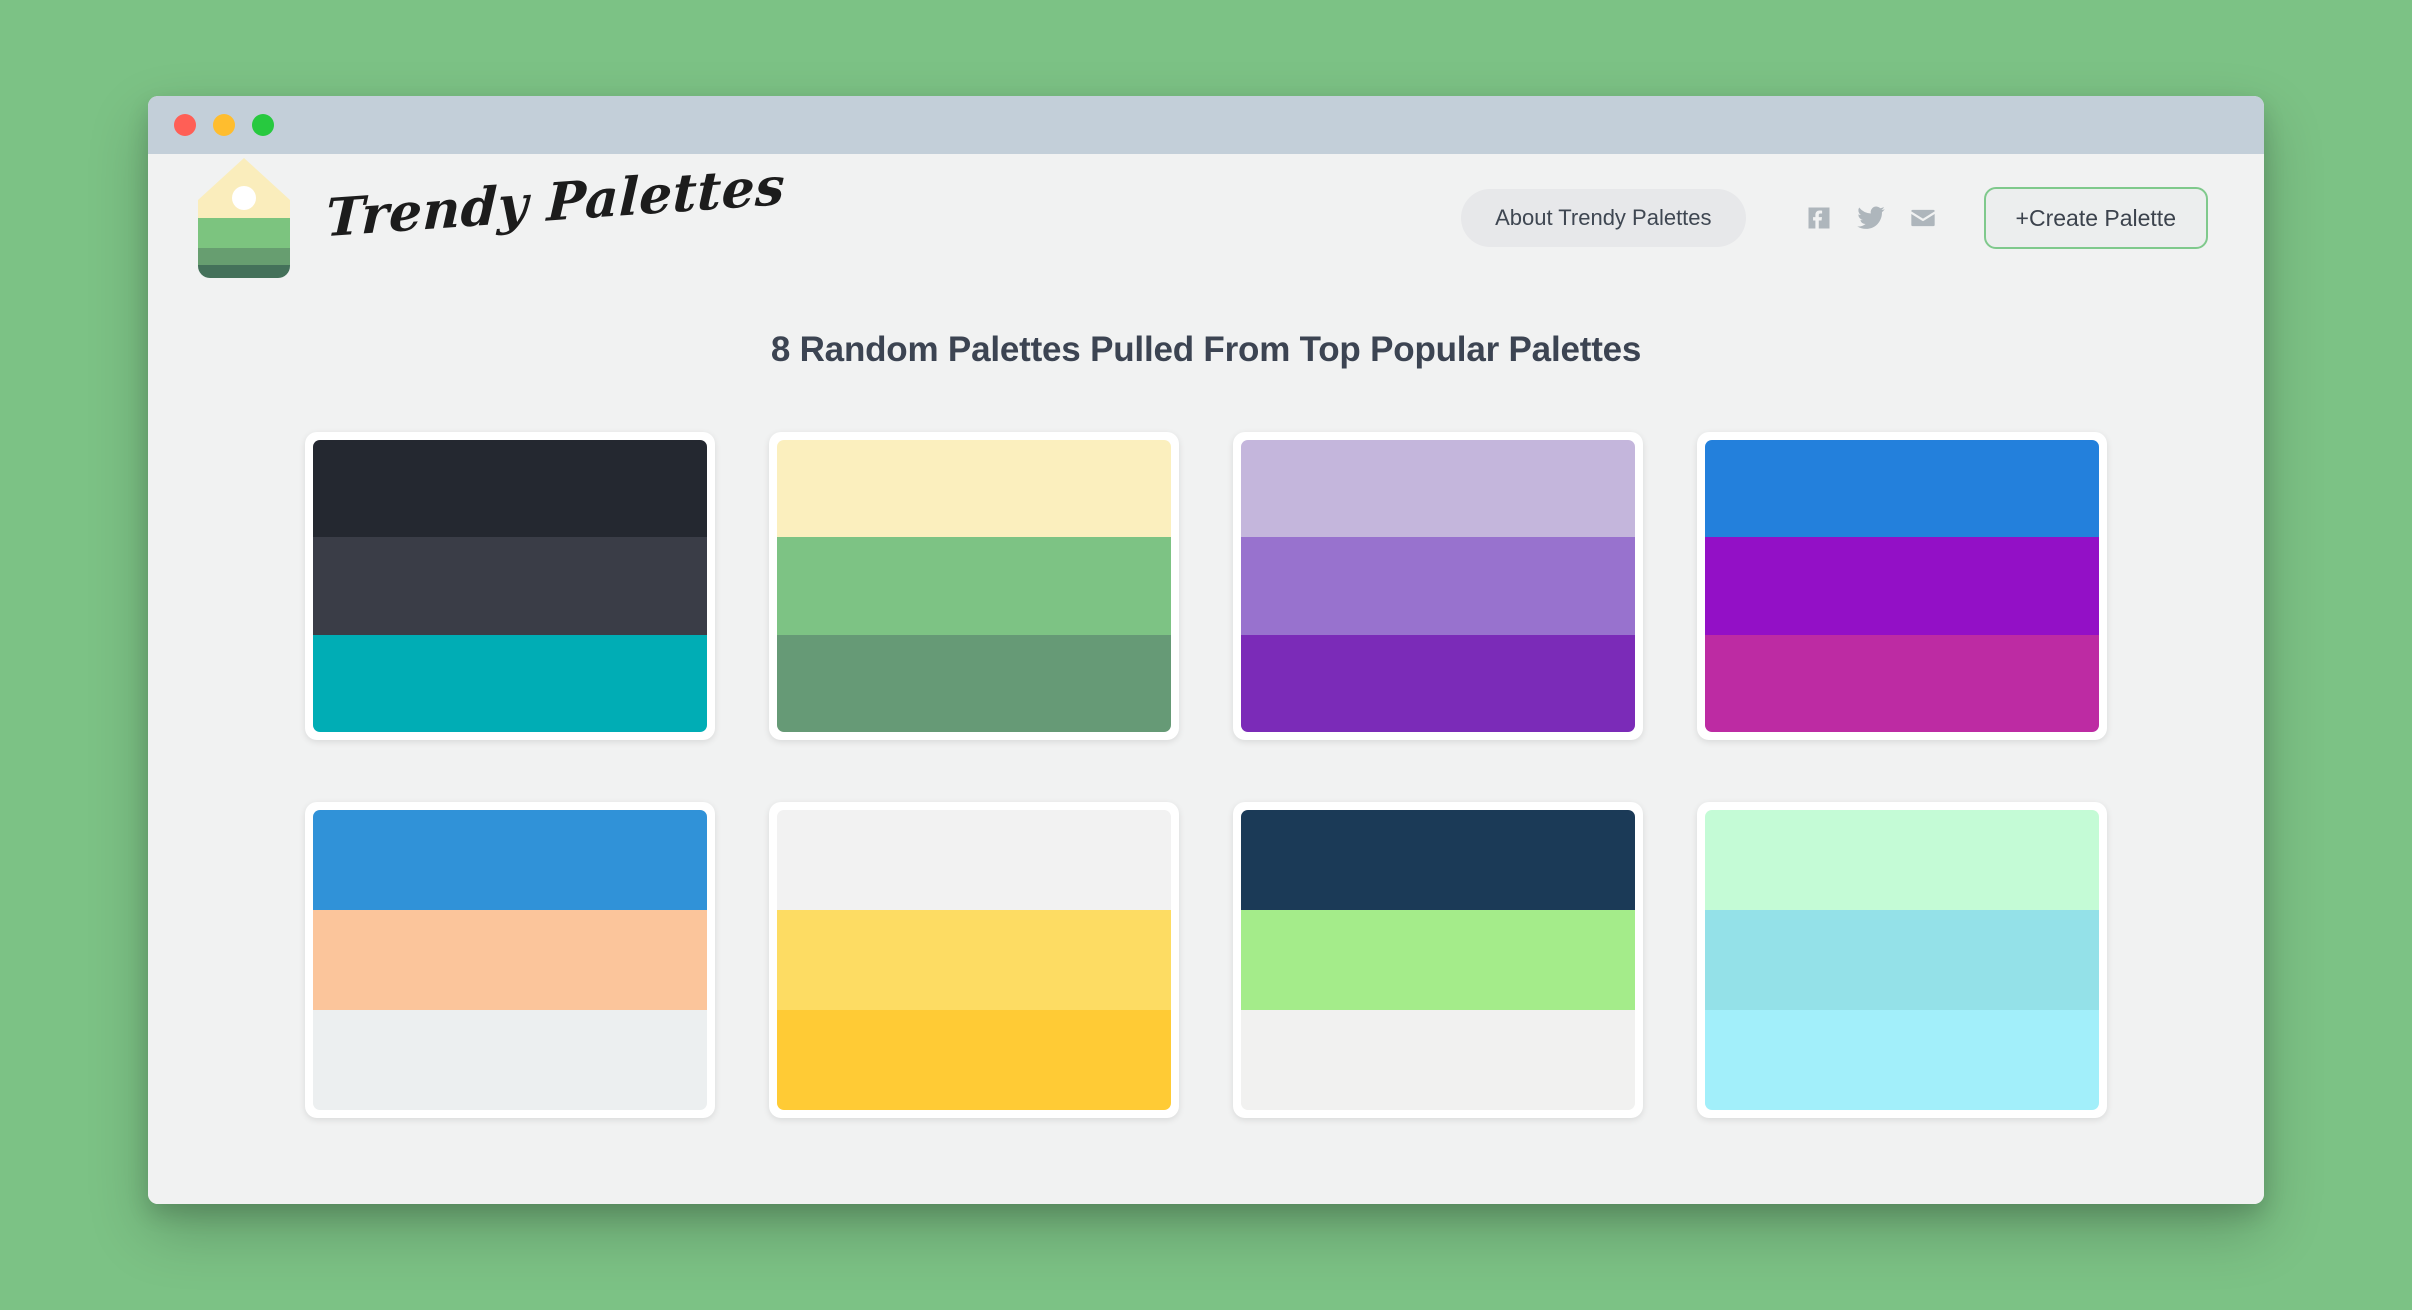 This screenshot has width=2412, height=1310. I want to click on close-button, so click(185, 125).